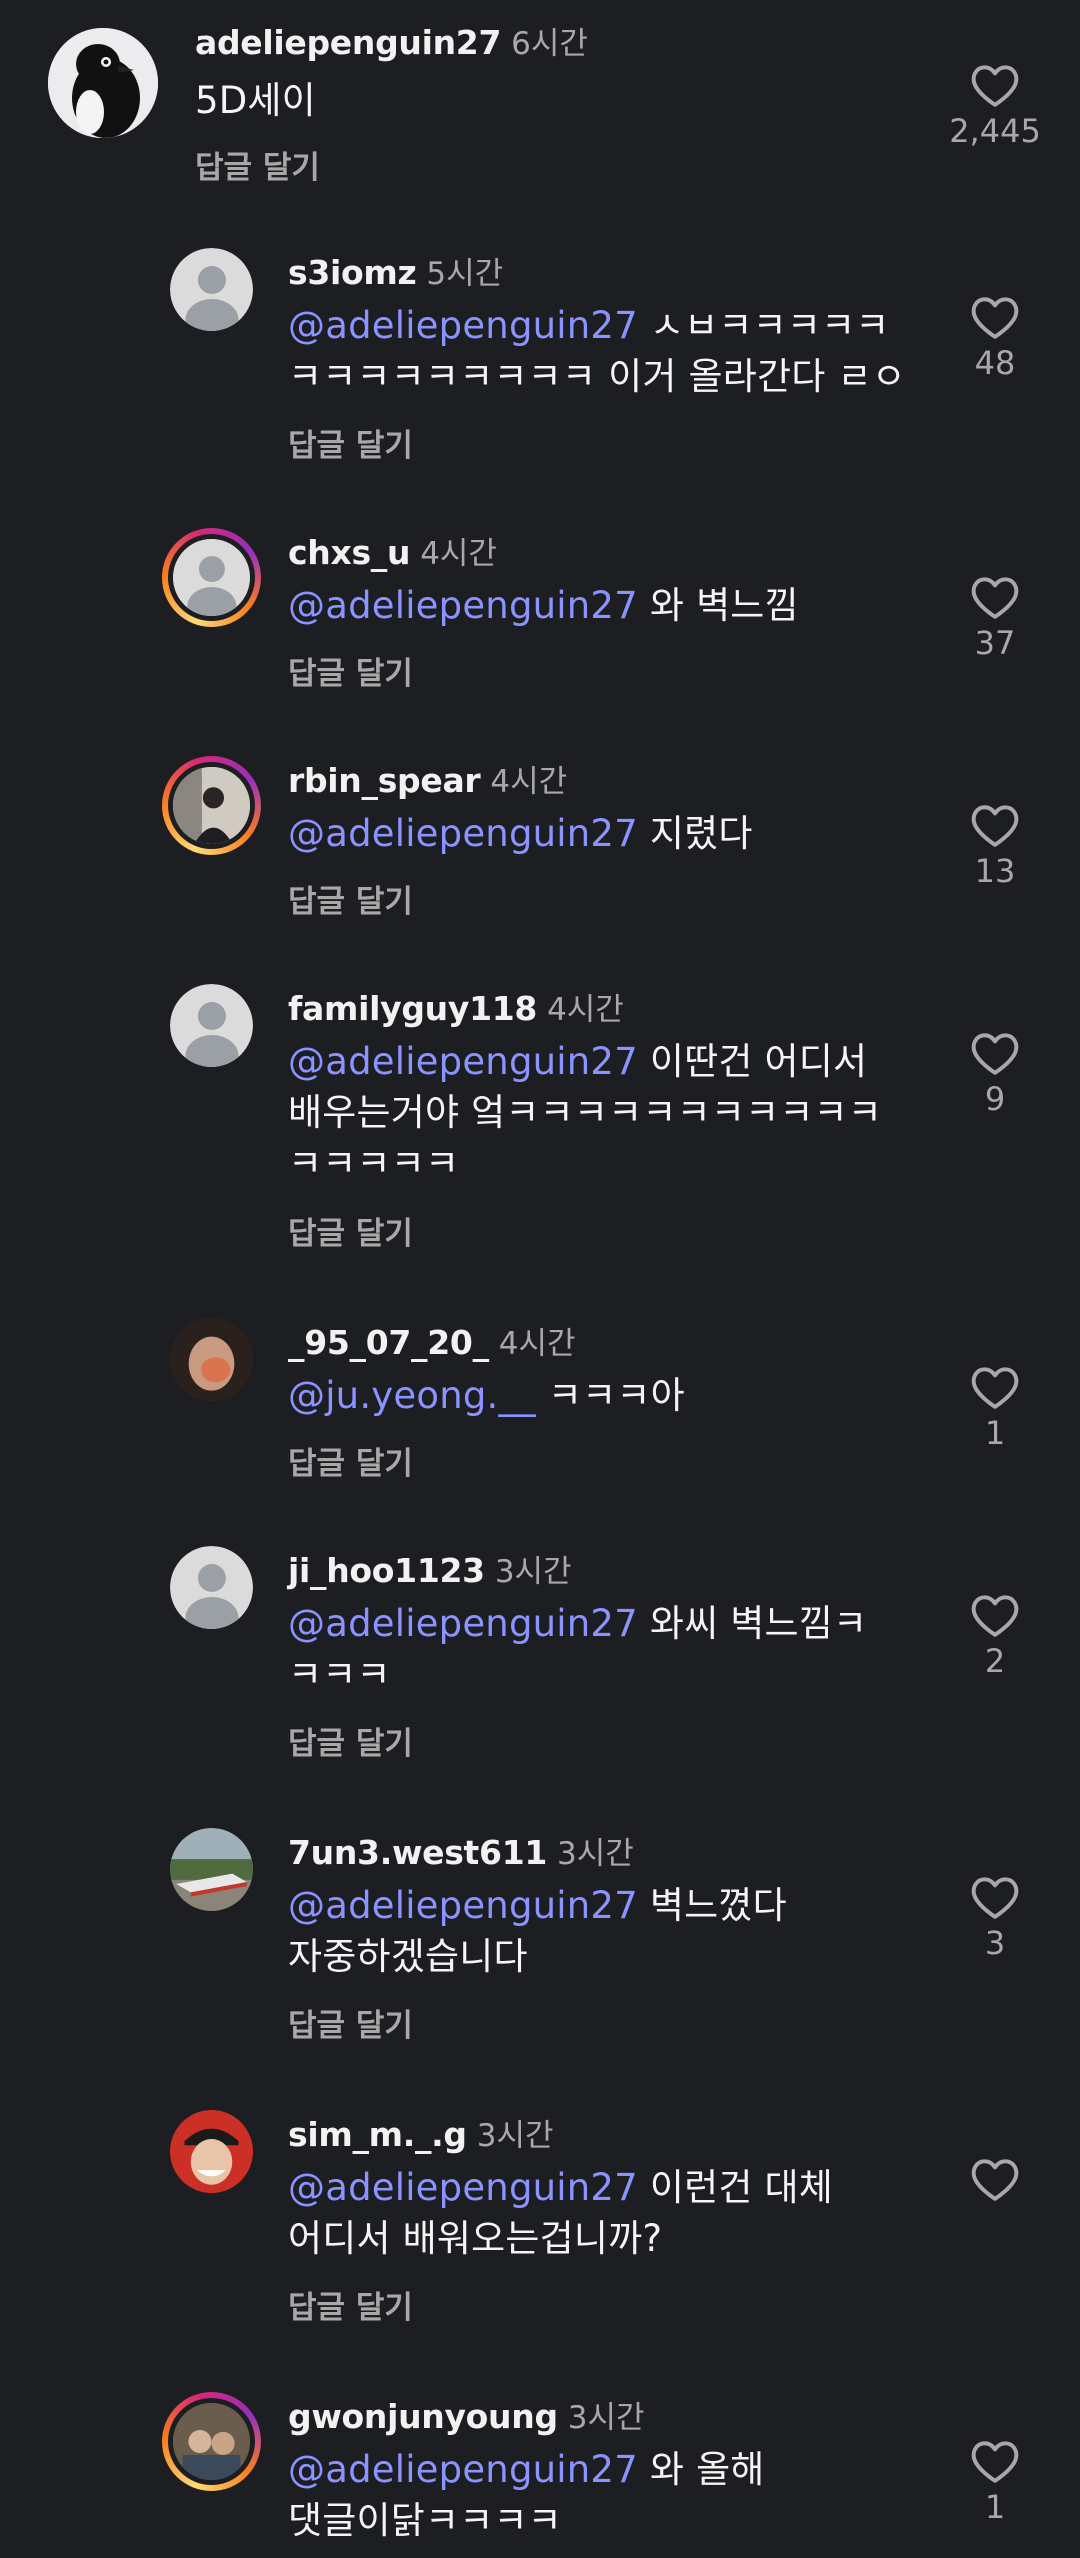 The height and width of the screenshot is (2558, 1080). What do you see at coordinates (595, 1854) in the screenshot?
I see `timestamp: 3시간` at bounding box center [595, 1854].